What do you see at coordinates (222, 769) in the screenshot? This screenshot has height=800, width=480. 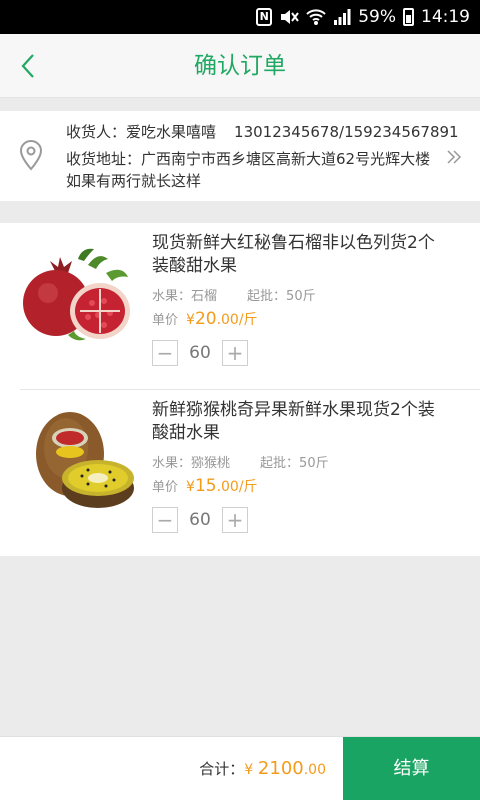 I see `total-label: 合计：` at bounding box center [222, 769].